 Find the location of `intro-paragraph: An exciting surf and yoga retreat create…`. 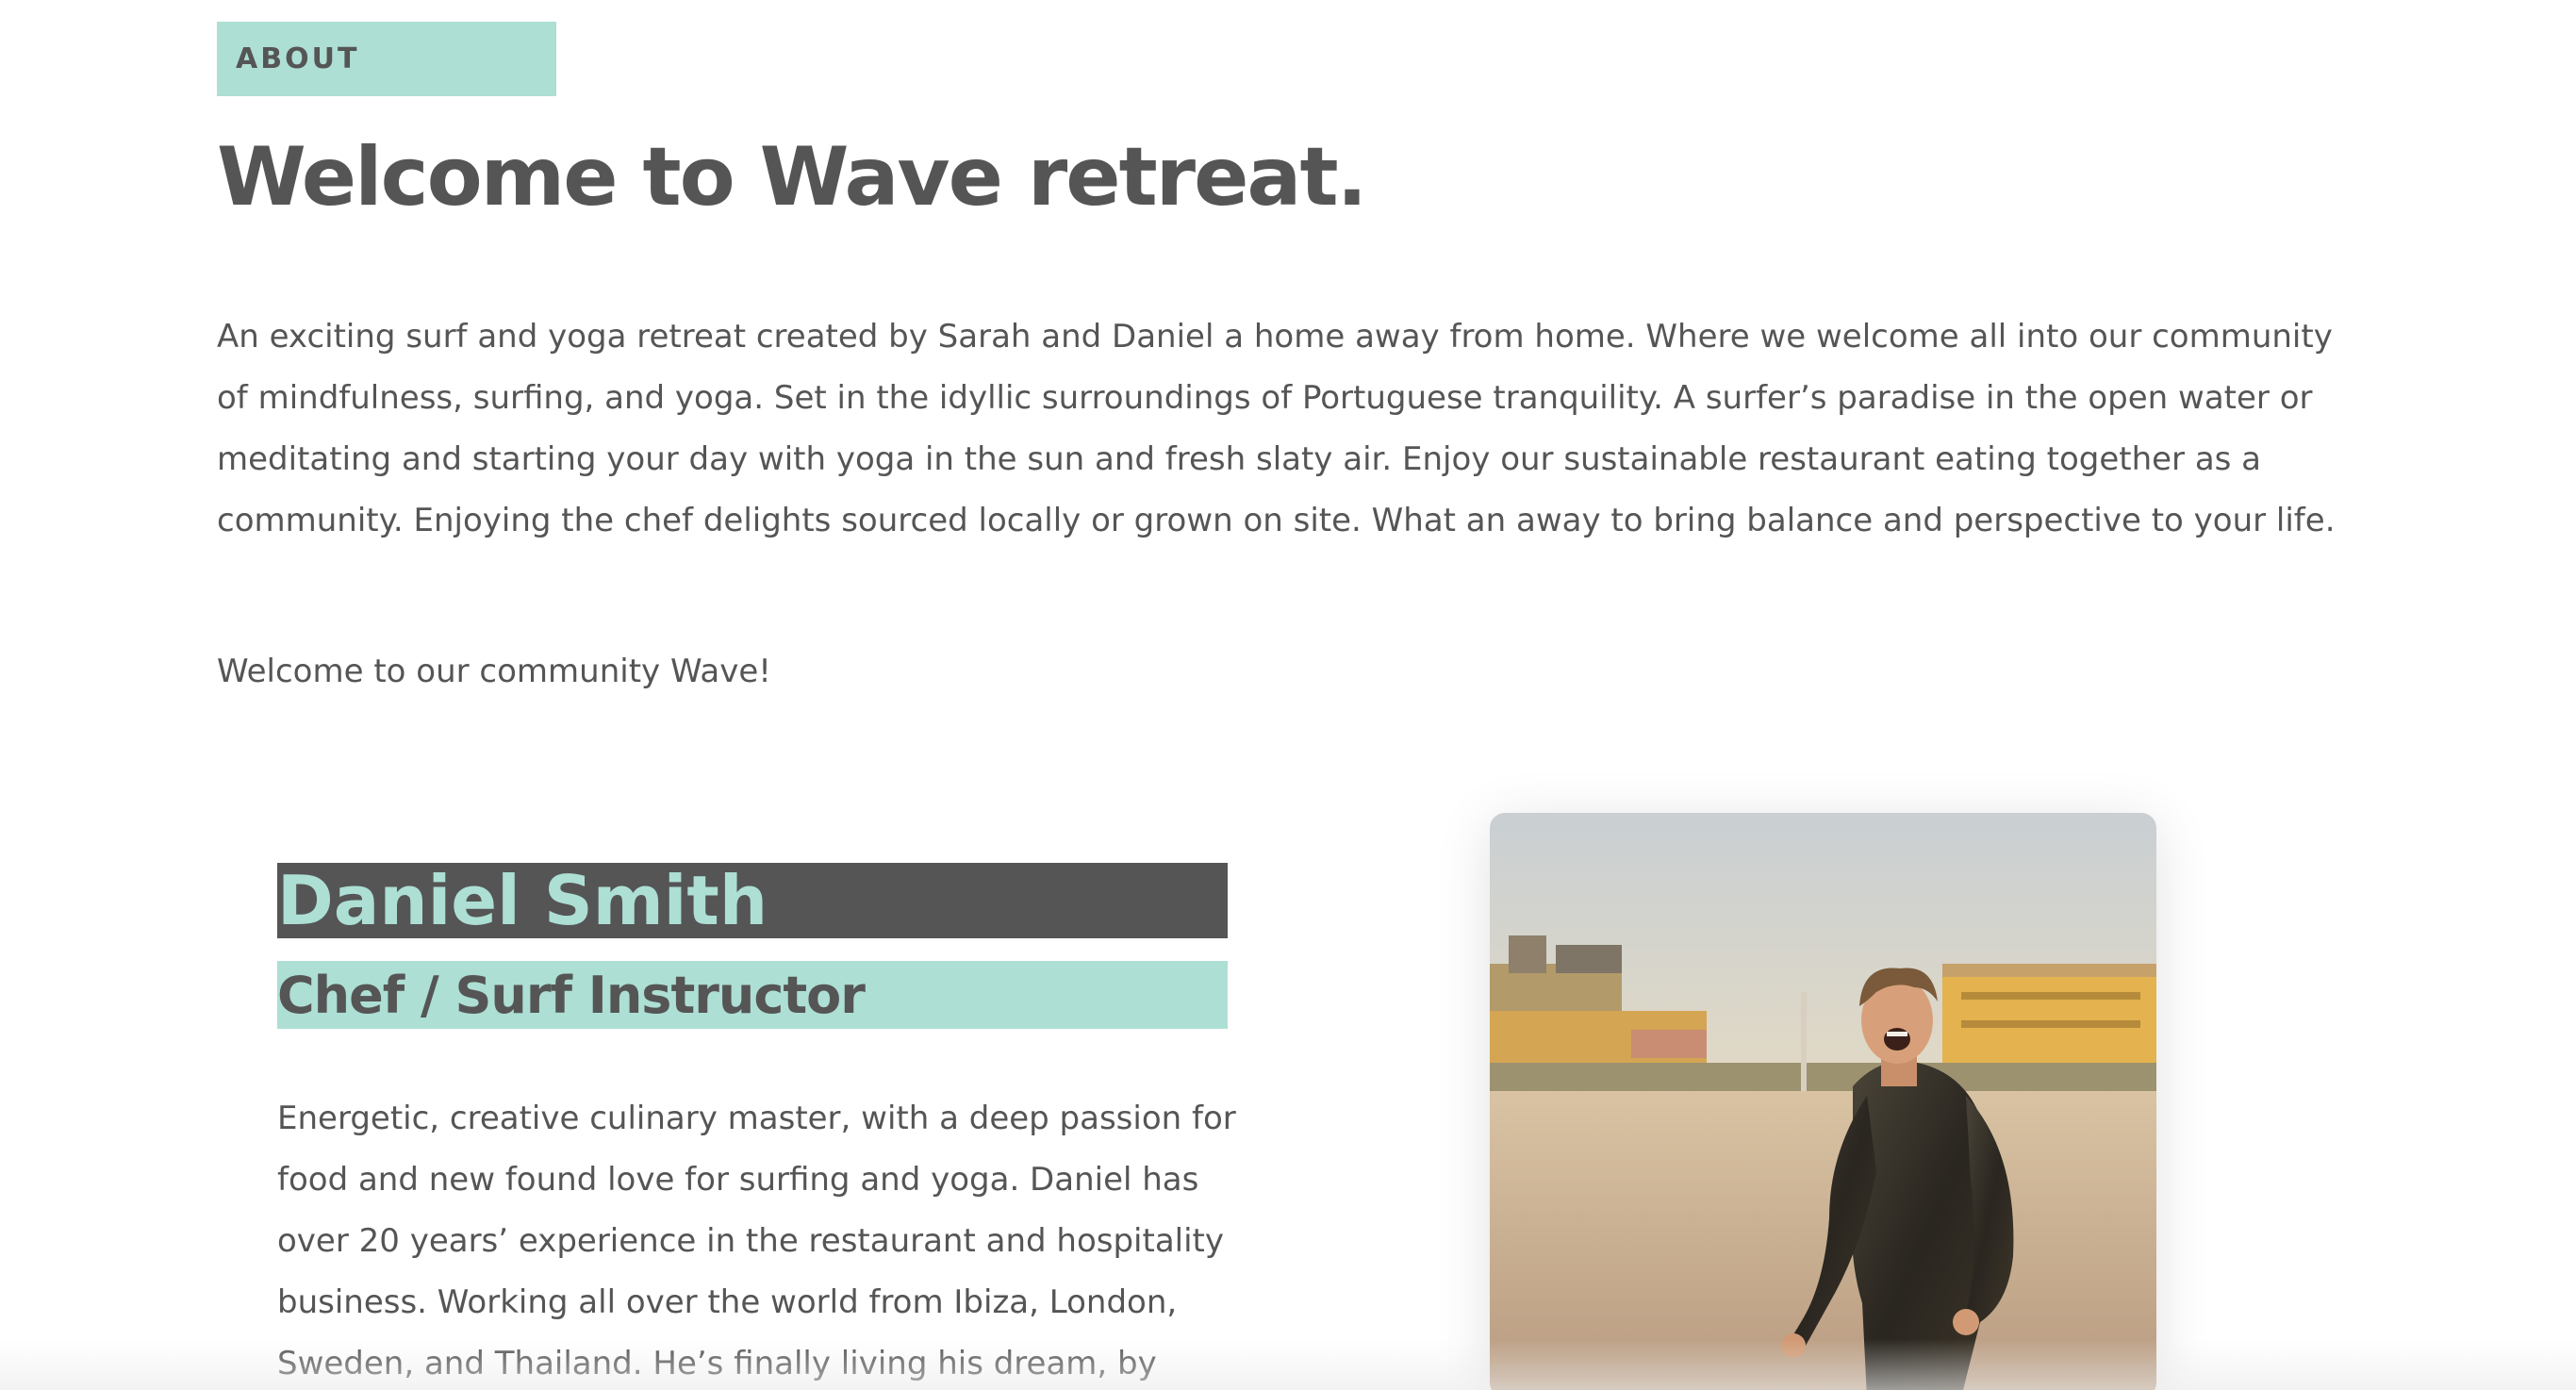

intro-paragraph: An exciting surf and yoga retreat create… is located at coordinates (1276, 428).